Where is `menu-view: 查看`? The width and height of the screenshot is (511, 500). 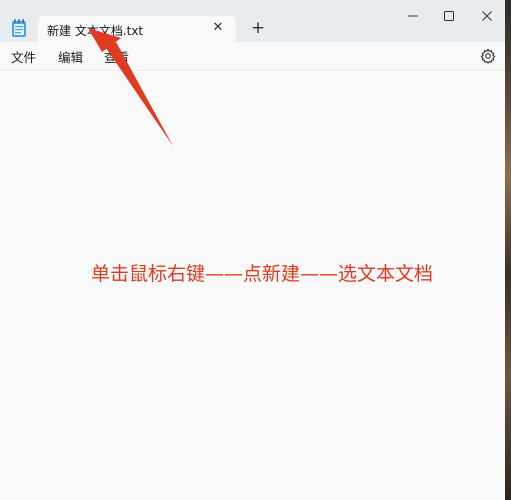
menu-view: 查看 is located at coordinates (116, 56).